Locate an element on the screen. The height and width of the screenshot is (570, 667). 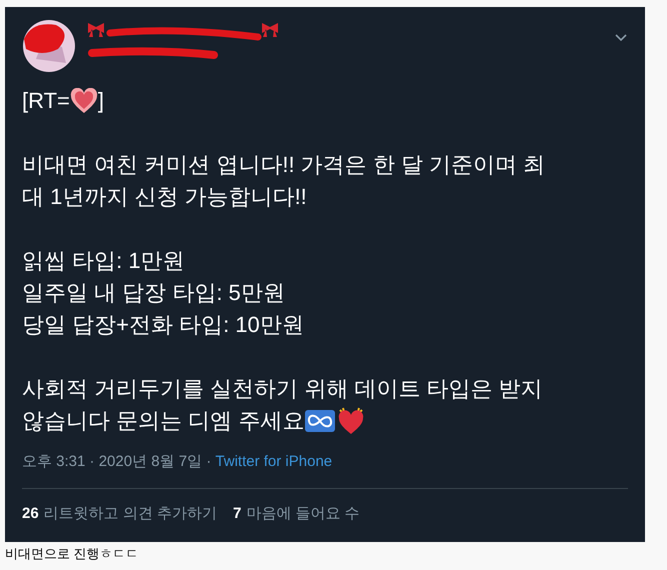
stat-label: 리트윗하고 의견 추가하기 is located at coordinates (131, 513).